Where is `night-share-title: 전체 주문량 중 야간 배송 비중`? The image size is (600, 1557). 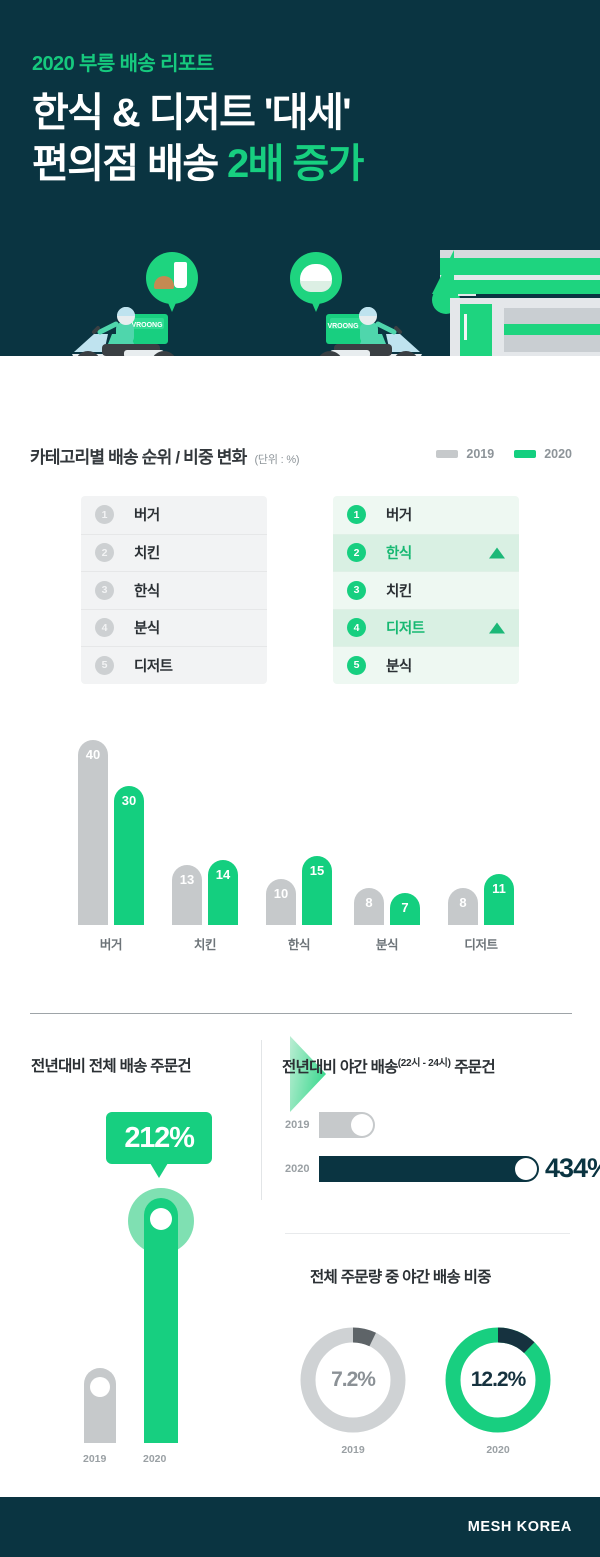 night-share-title: 전체 주문량 중 야간 배송 비중 is located at coordinates (400, 1277).